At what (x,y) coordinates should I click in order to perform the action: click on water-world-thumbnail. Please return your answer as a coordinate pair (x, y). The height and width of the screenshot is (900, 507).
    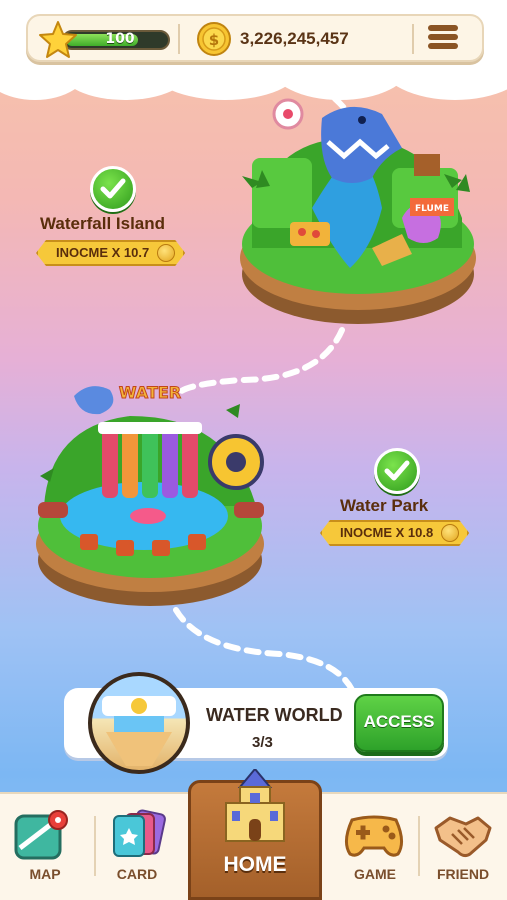
    Looking at the image, I should click on (139, 723).